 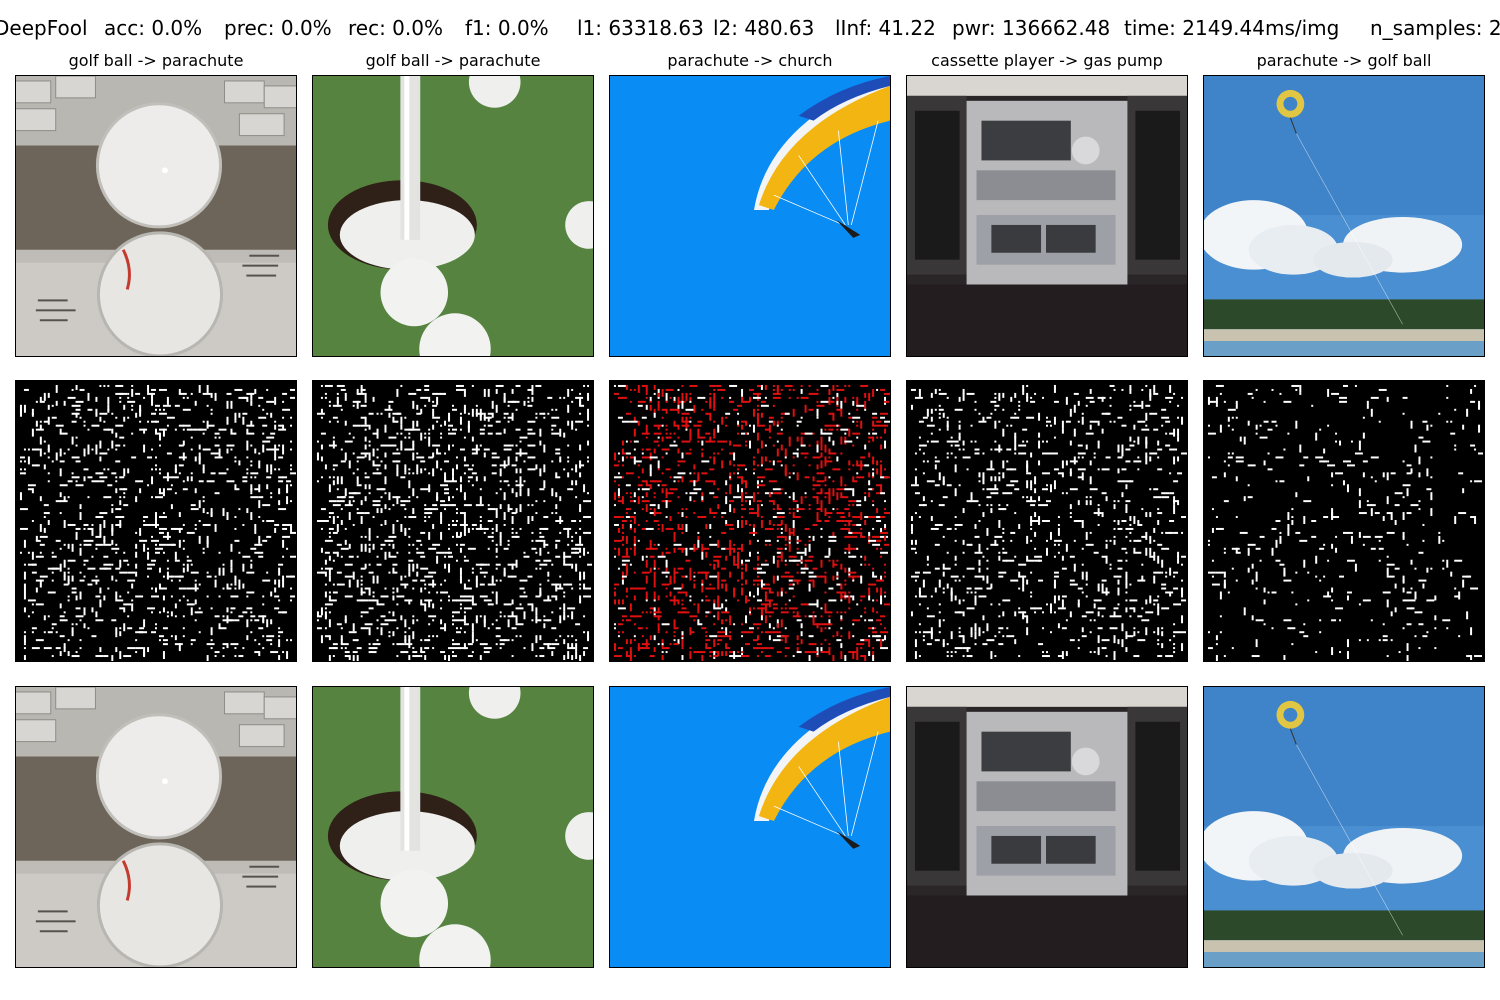 What do you see at coordinates (1344, 216) in the screenshot?
I see `original-image-parasail-sky` at bounding box center [1344, 216].